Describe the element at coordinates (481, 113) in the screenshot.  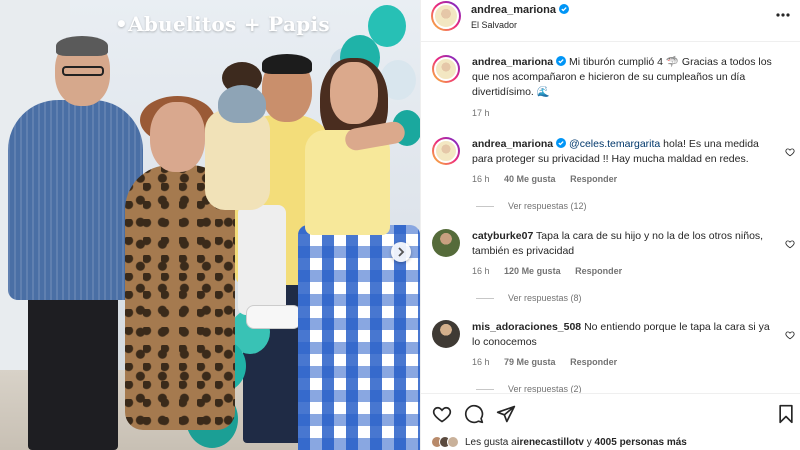
I see `caption-time: 17 h` at that location.